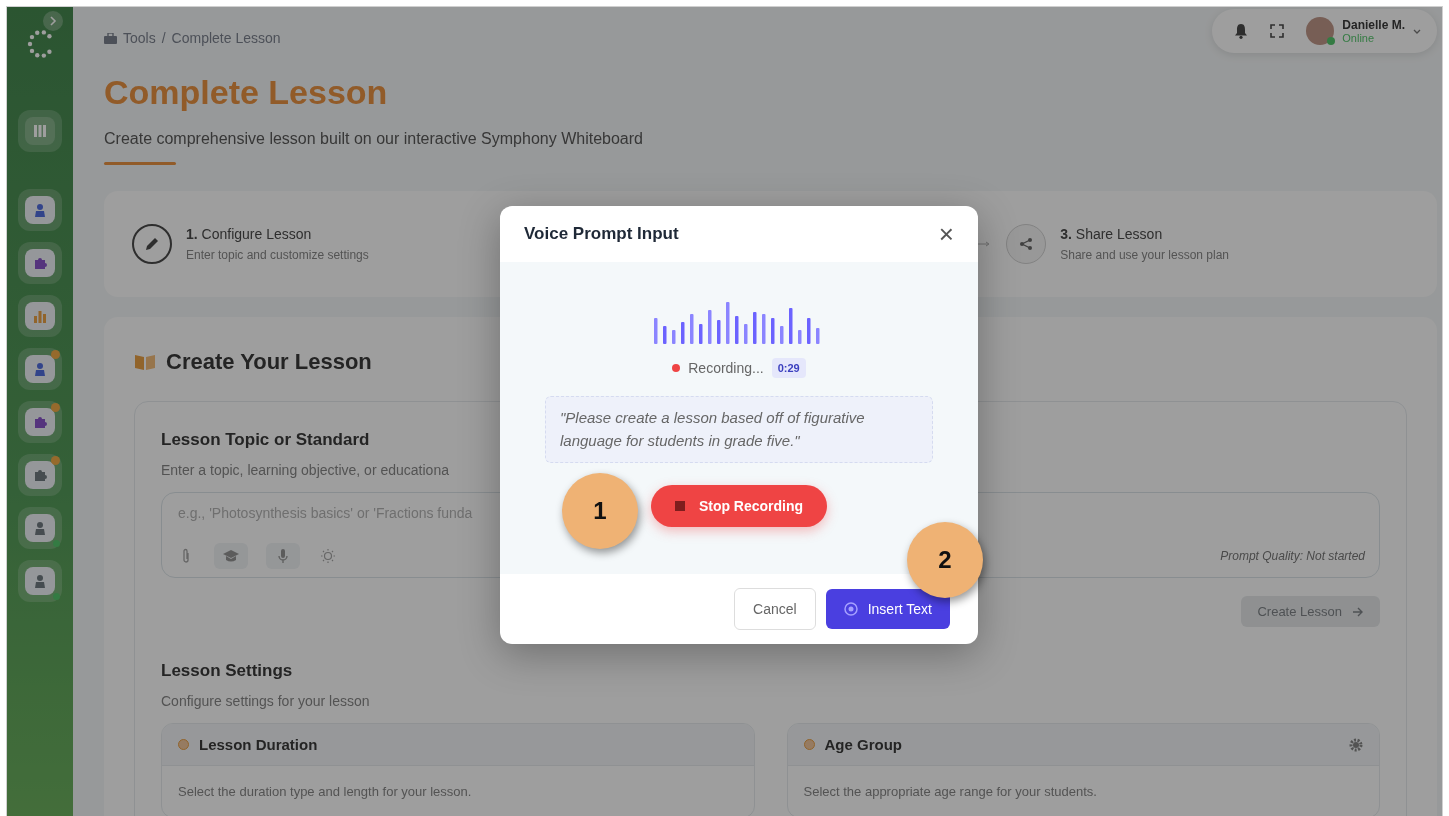 The image size is (1449, 816). What do you see at coordinates (249, 234) in the screenshot?
I see `step-title: 1. Configure Lesson` at bounding box center [249, 234].